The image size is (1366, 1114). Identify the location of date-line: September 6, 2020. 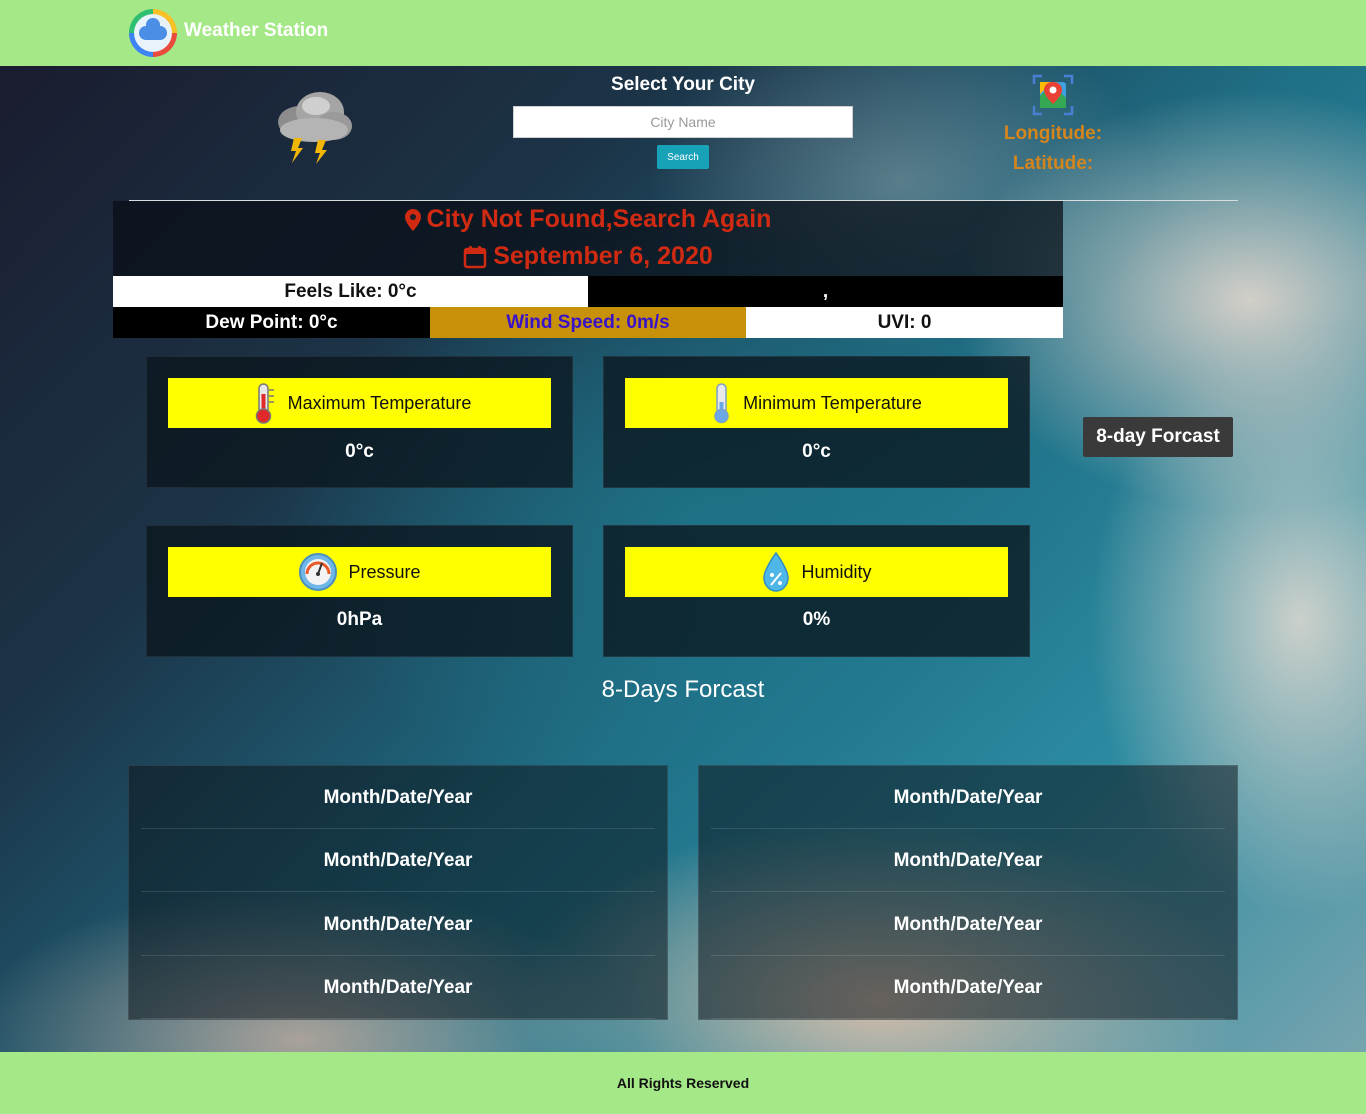
(588, 256).